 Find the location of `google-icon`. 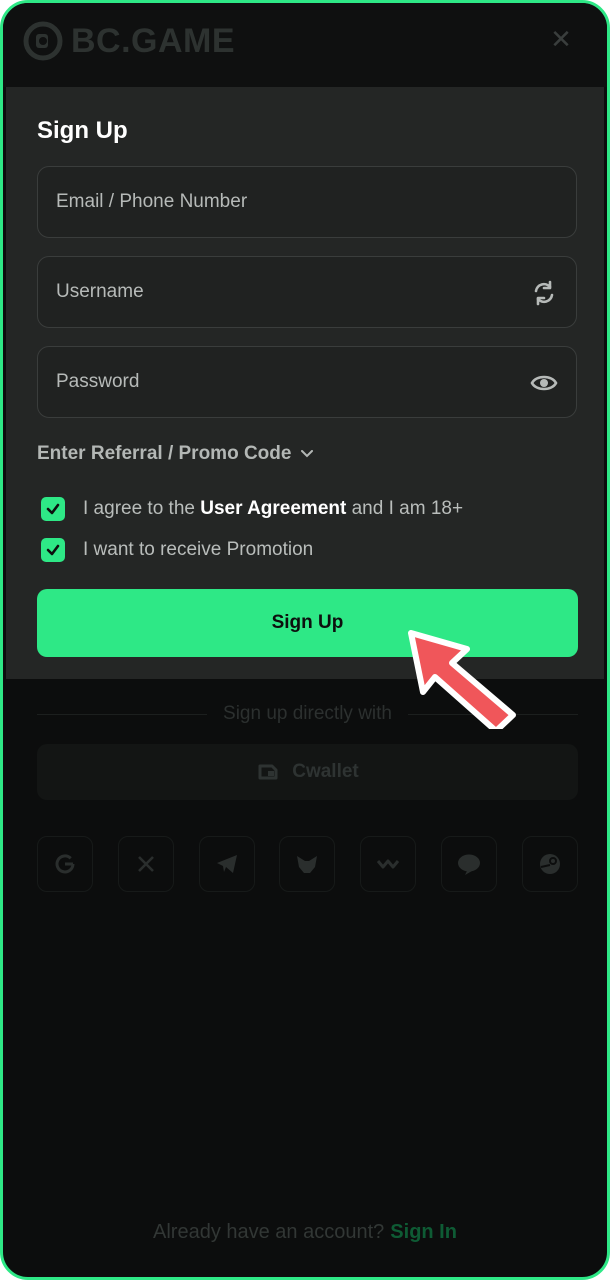

google-icon is located at coordinates (65, 864).